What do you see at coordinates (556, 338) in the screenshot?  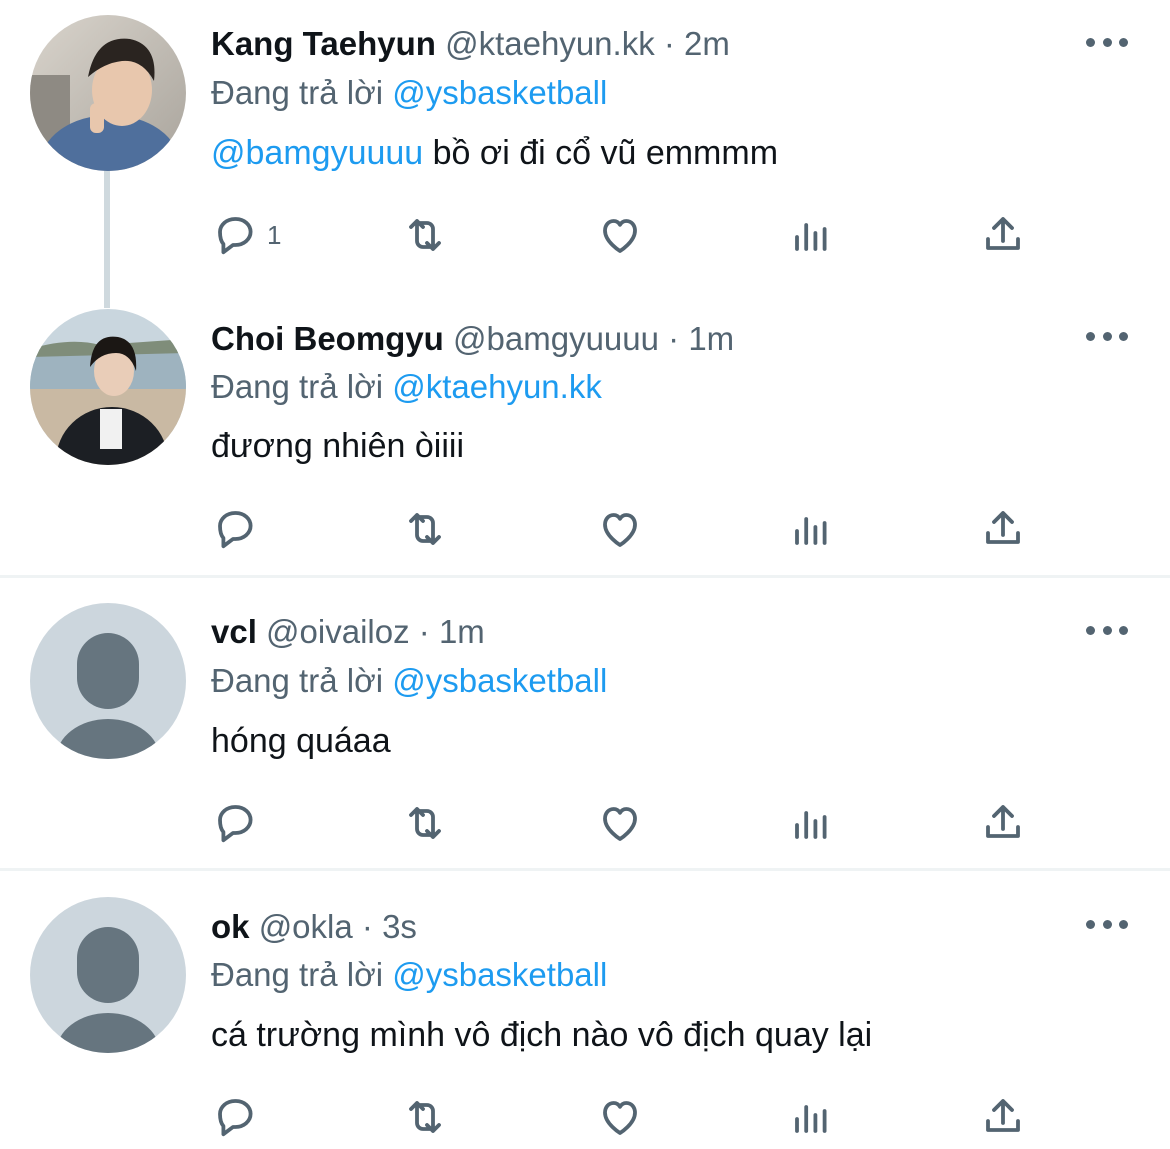 I see `handle: @bamgyuuuu` at bounding box center [556, 338].